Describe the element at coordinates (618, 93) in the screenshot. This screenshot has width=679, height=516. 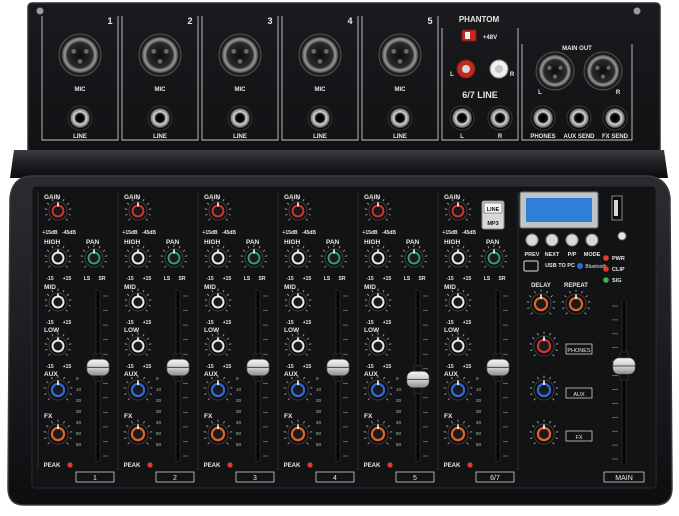
I see `main-out-right-label: R` at that location.